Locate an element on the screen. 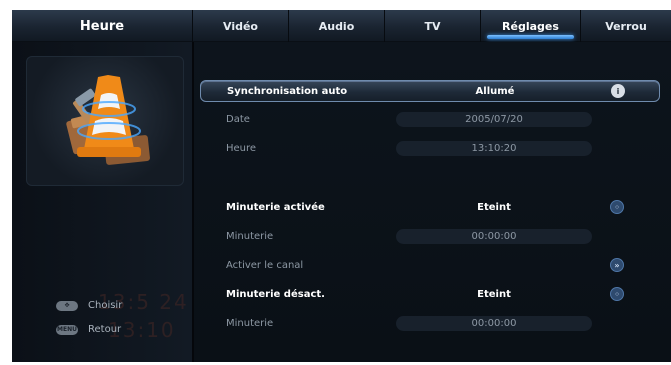 The image size is (671, 365). preview-box is located at coordinates (105, 121).